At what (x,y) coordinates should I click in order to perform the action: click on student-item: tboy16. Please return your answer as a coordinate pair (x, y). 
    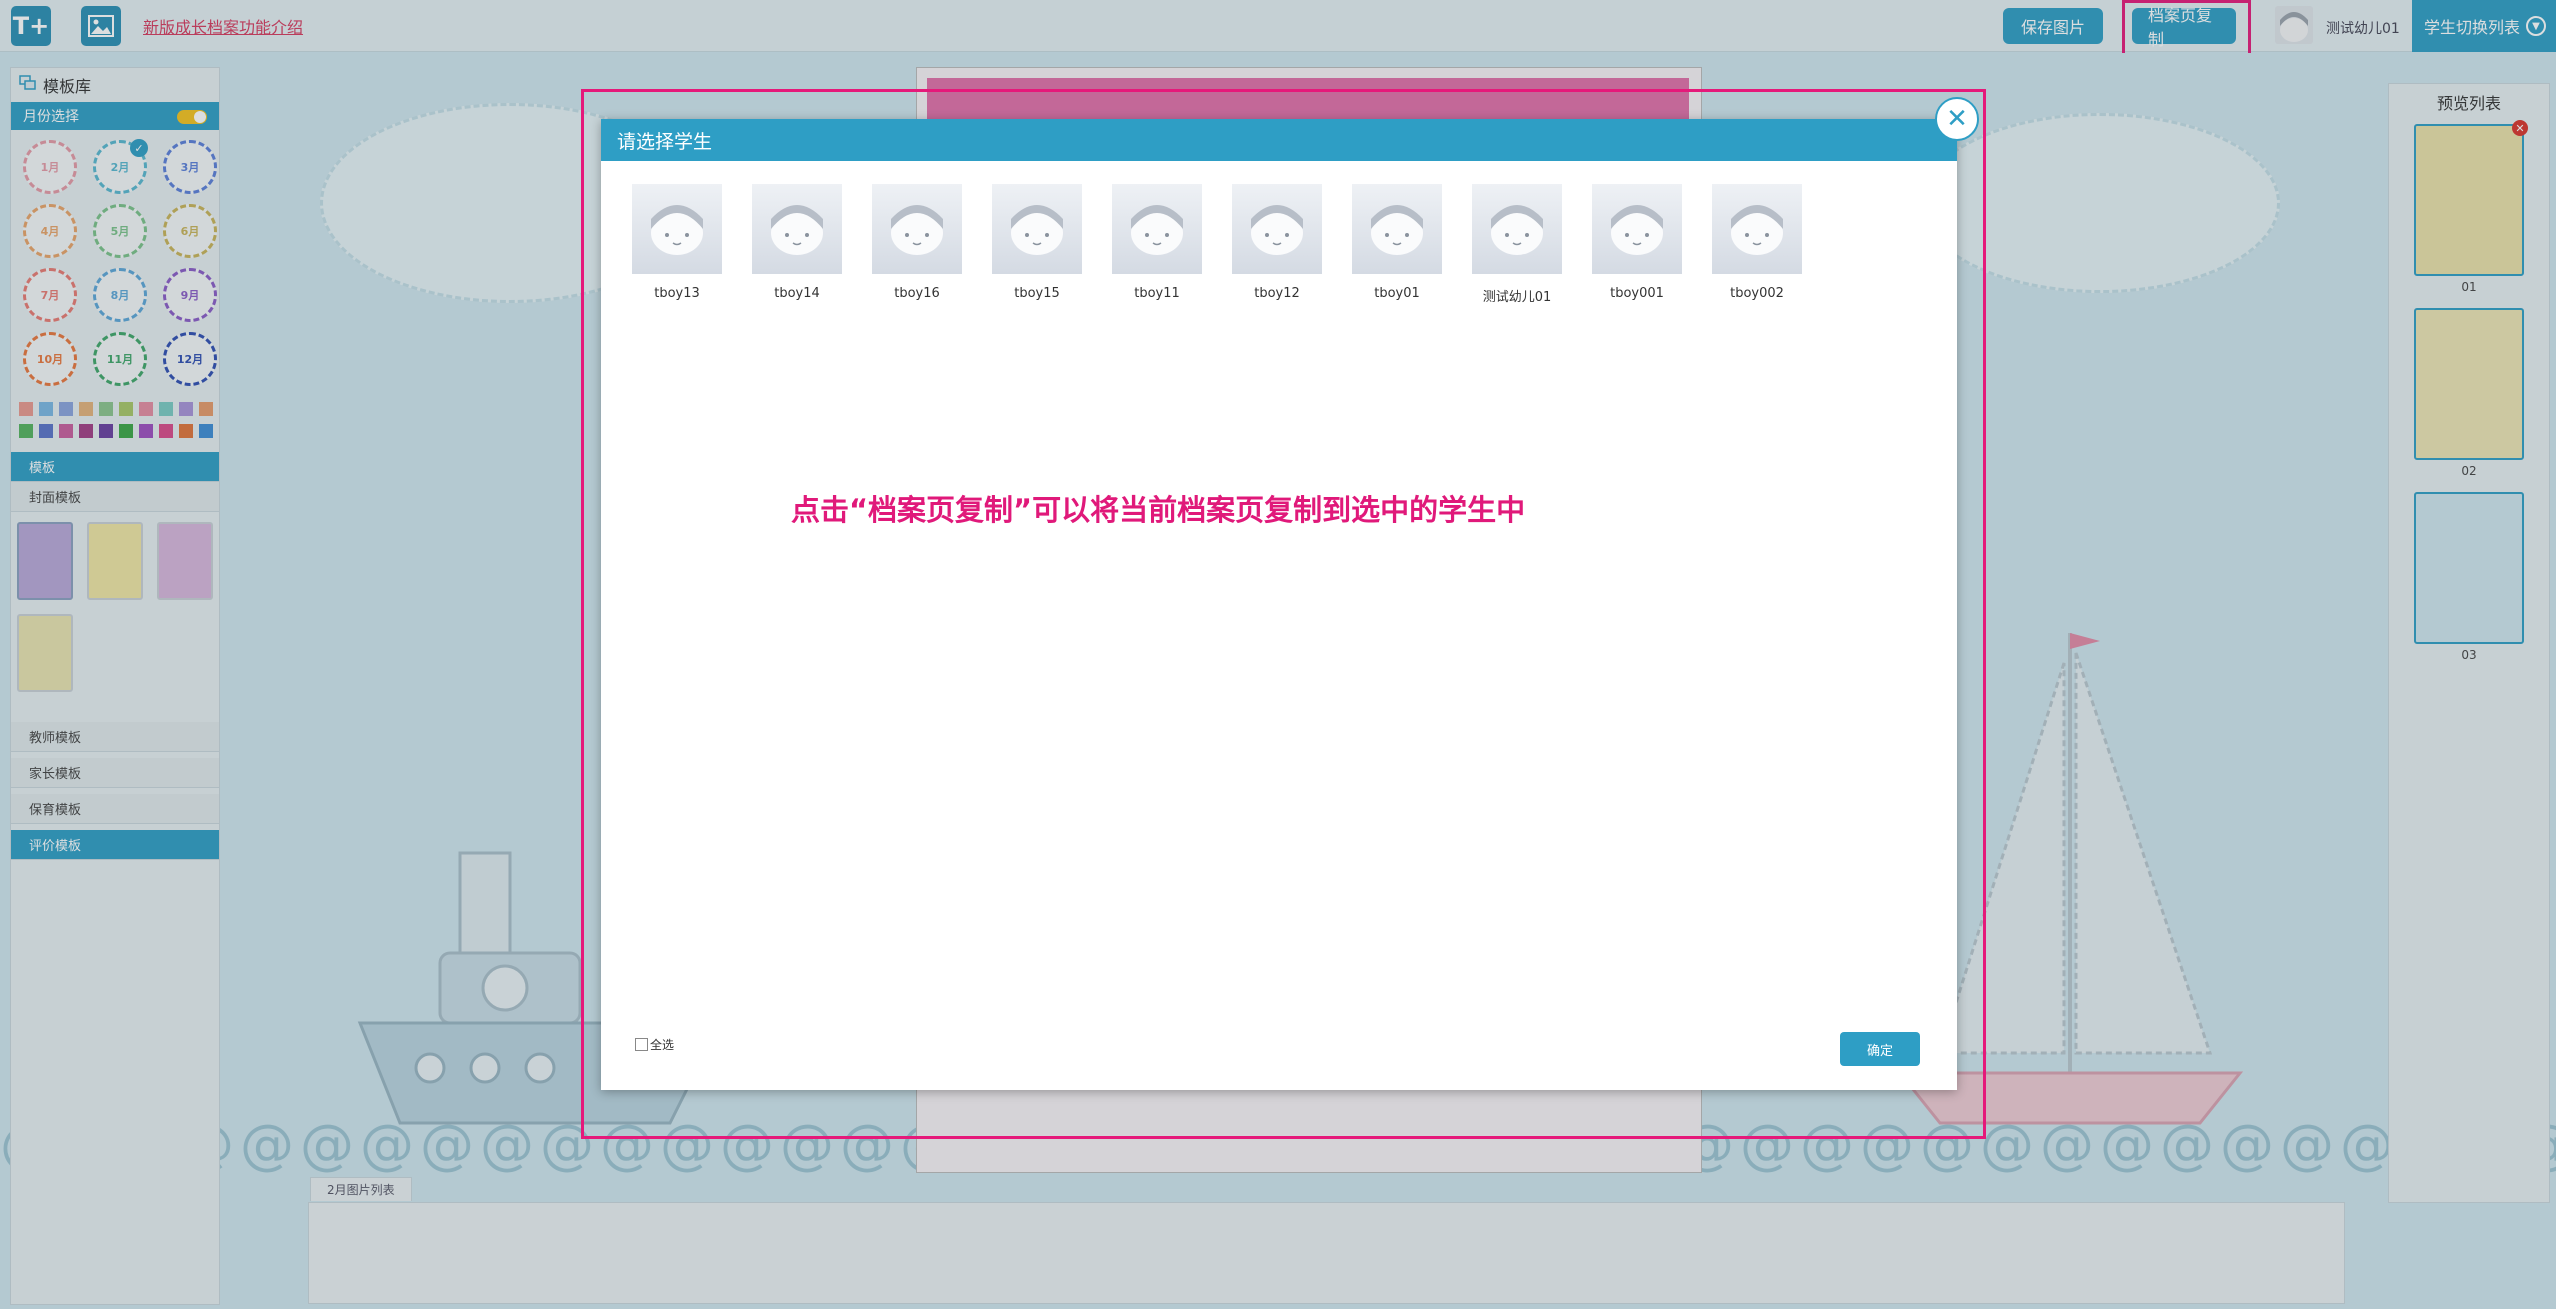
    Looking at the image, I should click on (917, 244).